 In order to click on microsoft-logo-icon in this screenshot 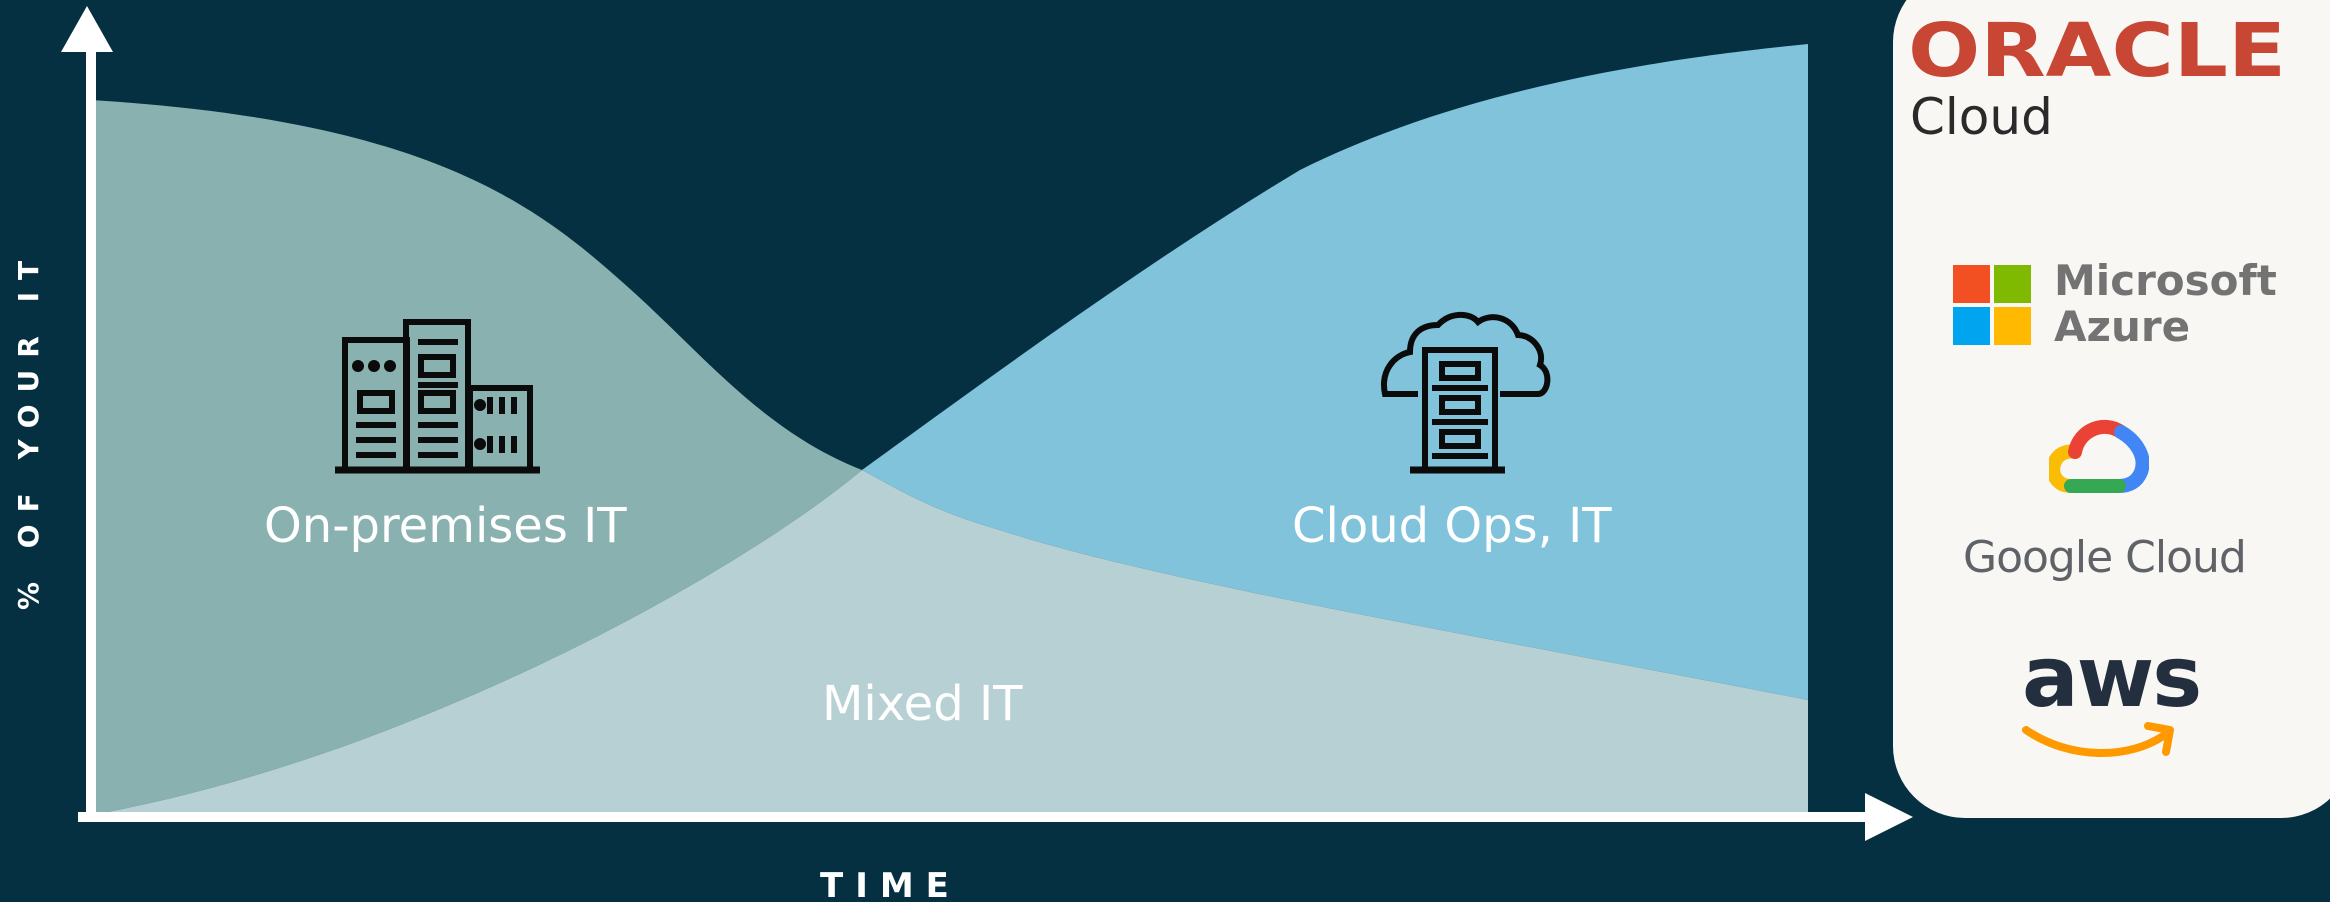, I will do `click(1993, 306)`.